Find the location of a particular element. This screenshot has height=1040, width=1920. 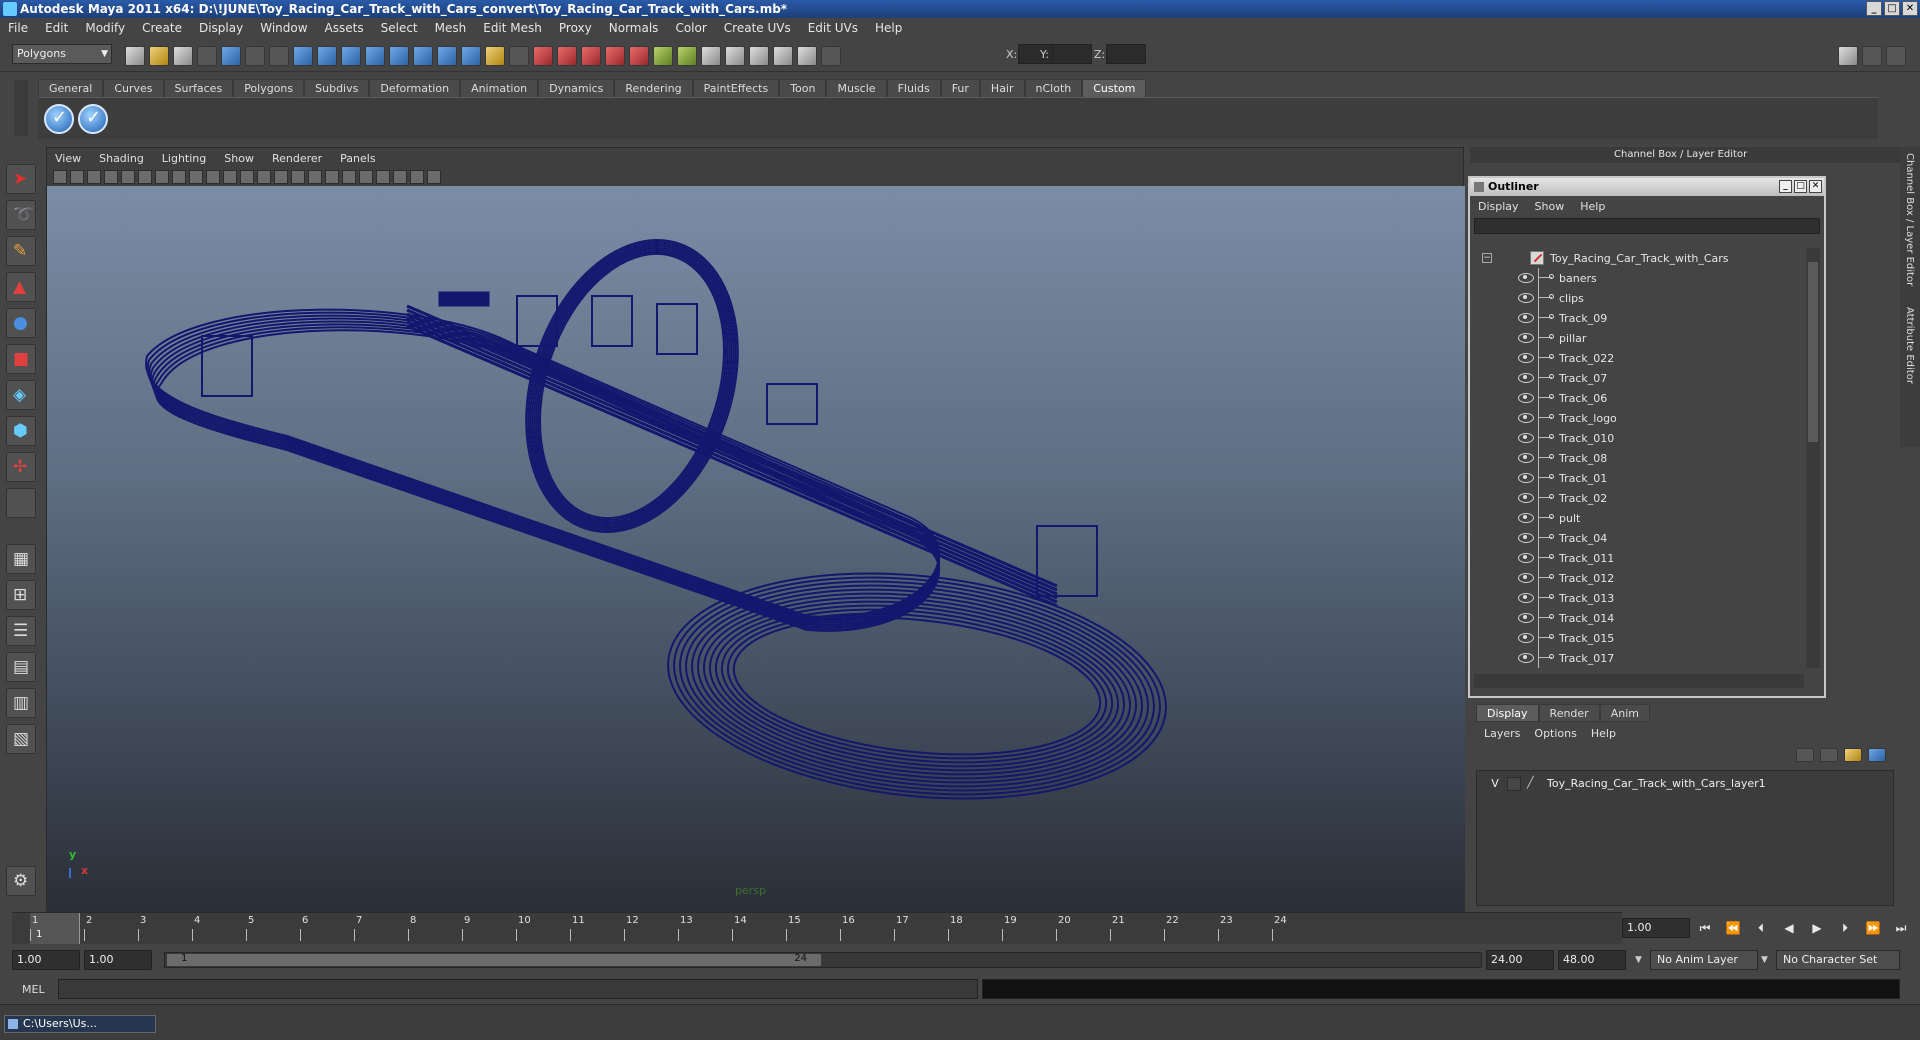

last-tool-icon is located at coordinates (21, 503).